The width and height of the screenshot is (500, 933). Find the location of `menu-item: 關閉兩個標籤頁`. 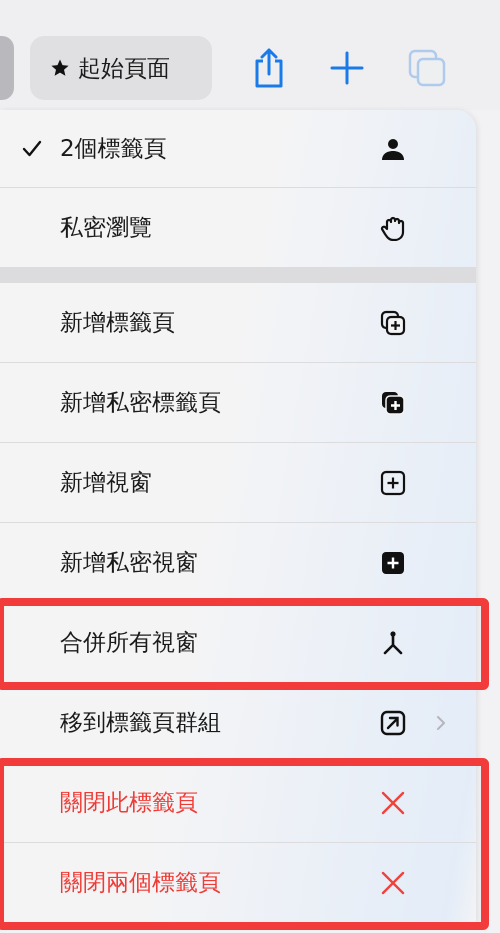

menu-item: 關閉兩個標籤頁 is located at coordinates (238, 883).